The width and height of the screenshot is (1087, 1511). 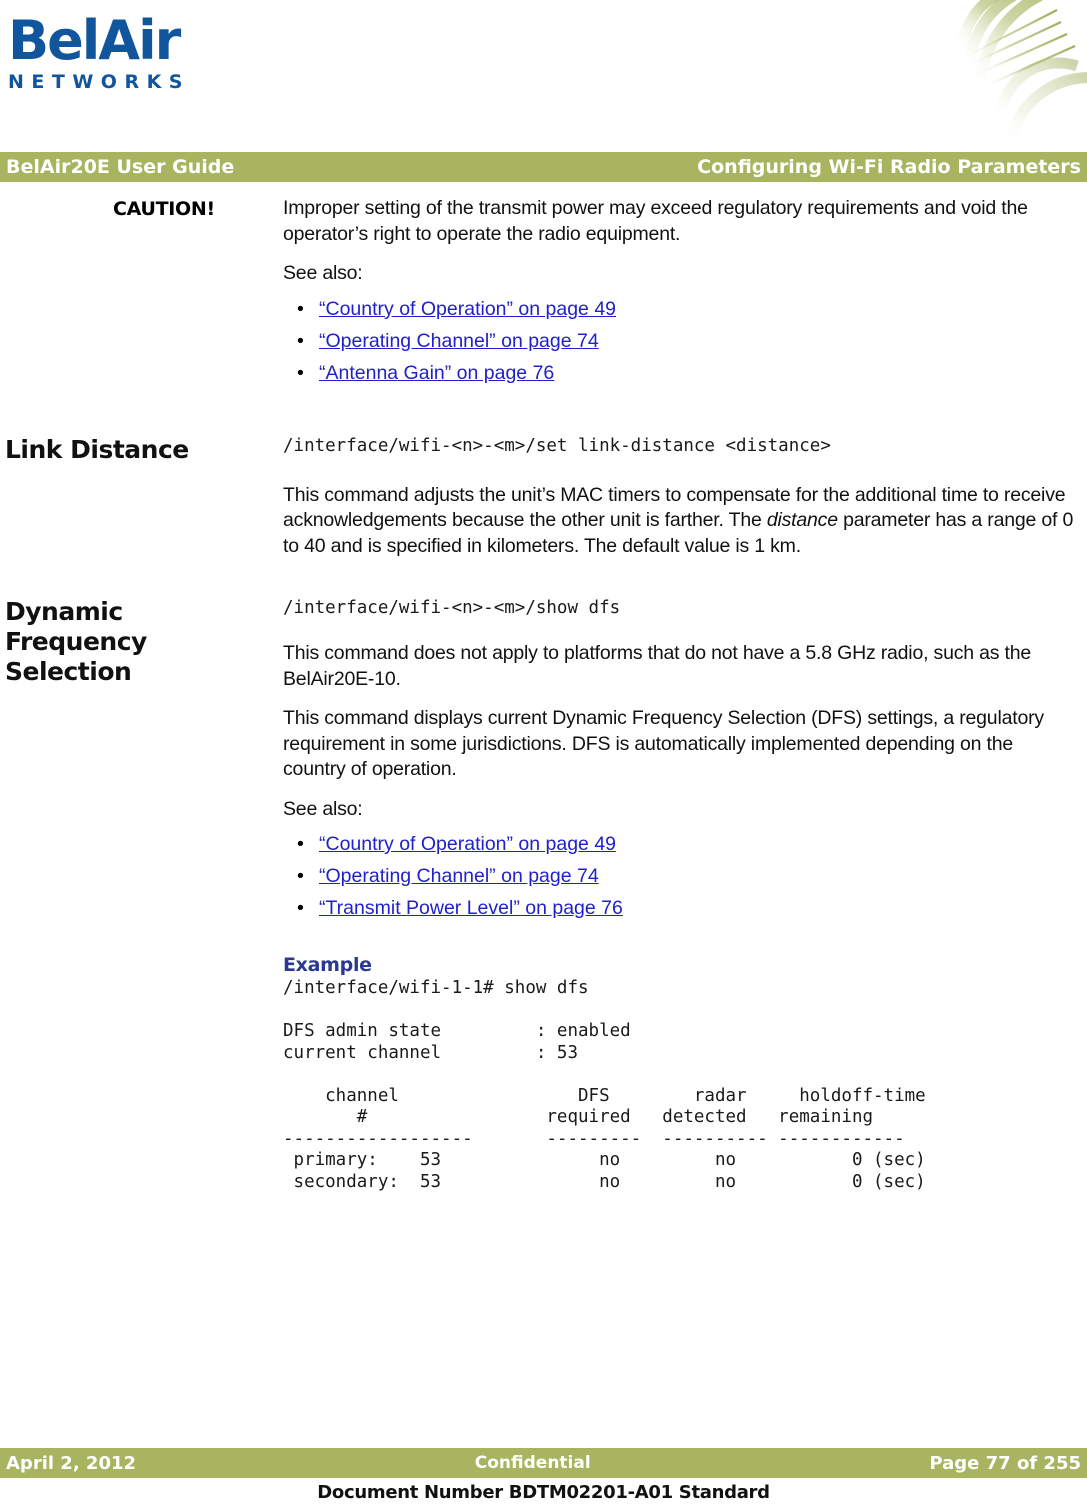 What do you see at coordinates (99, 82) in the screenshot?
I see `logo-subtext: NETWORKS` at bounding box center [99, 82].